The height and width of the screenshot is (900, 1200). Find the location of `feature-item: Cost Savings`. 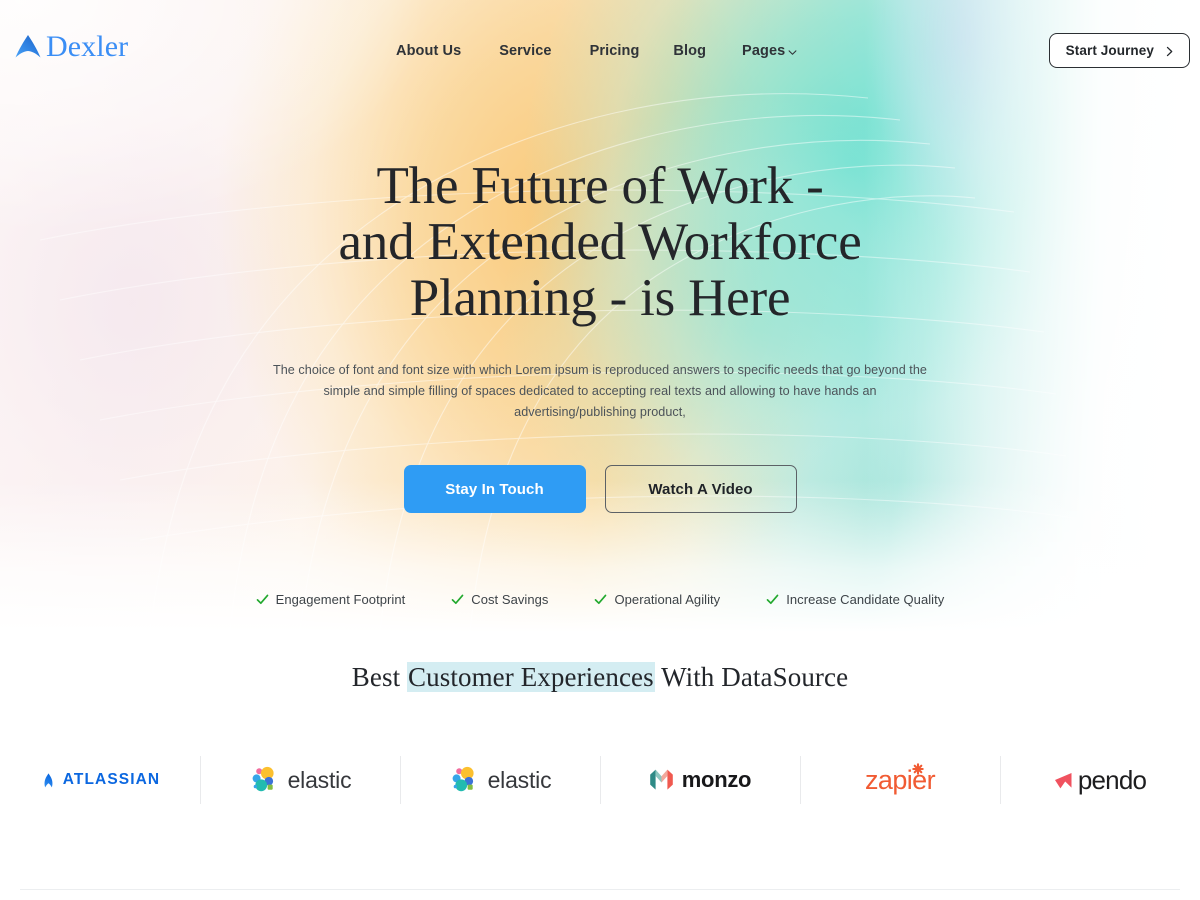

feature-item: Cost Savings is located at coordinates (499, 599).